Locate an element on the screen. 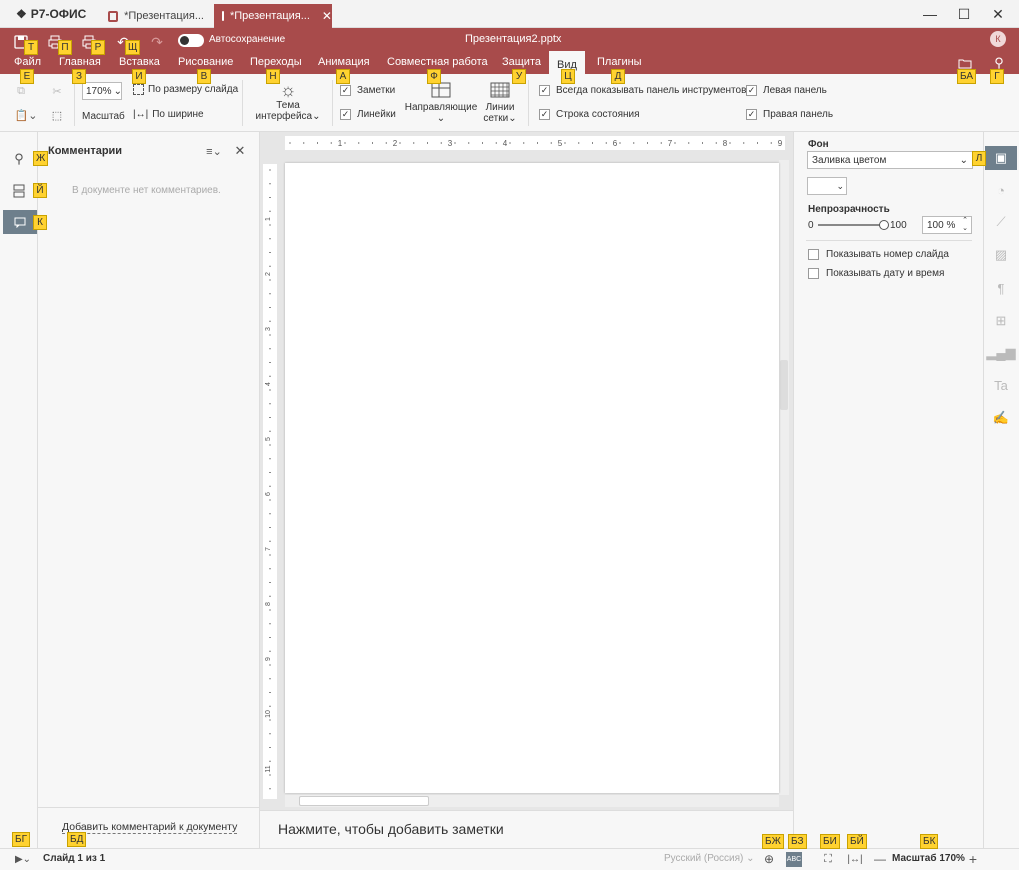  close-icon: ✕ is located at coordinates (240, 151).